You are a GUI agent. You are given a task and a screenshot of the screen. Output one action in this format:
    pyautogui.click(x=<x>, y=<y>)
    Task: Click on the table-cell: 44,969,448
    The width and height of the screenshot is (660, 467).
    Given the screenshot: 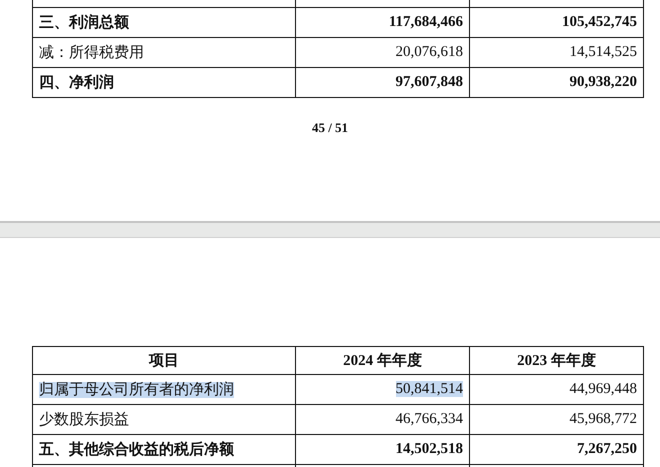 What is the action you would take?
    pyautogui.click(x=603, y=389)
    